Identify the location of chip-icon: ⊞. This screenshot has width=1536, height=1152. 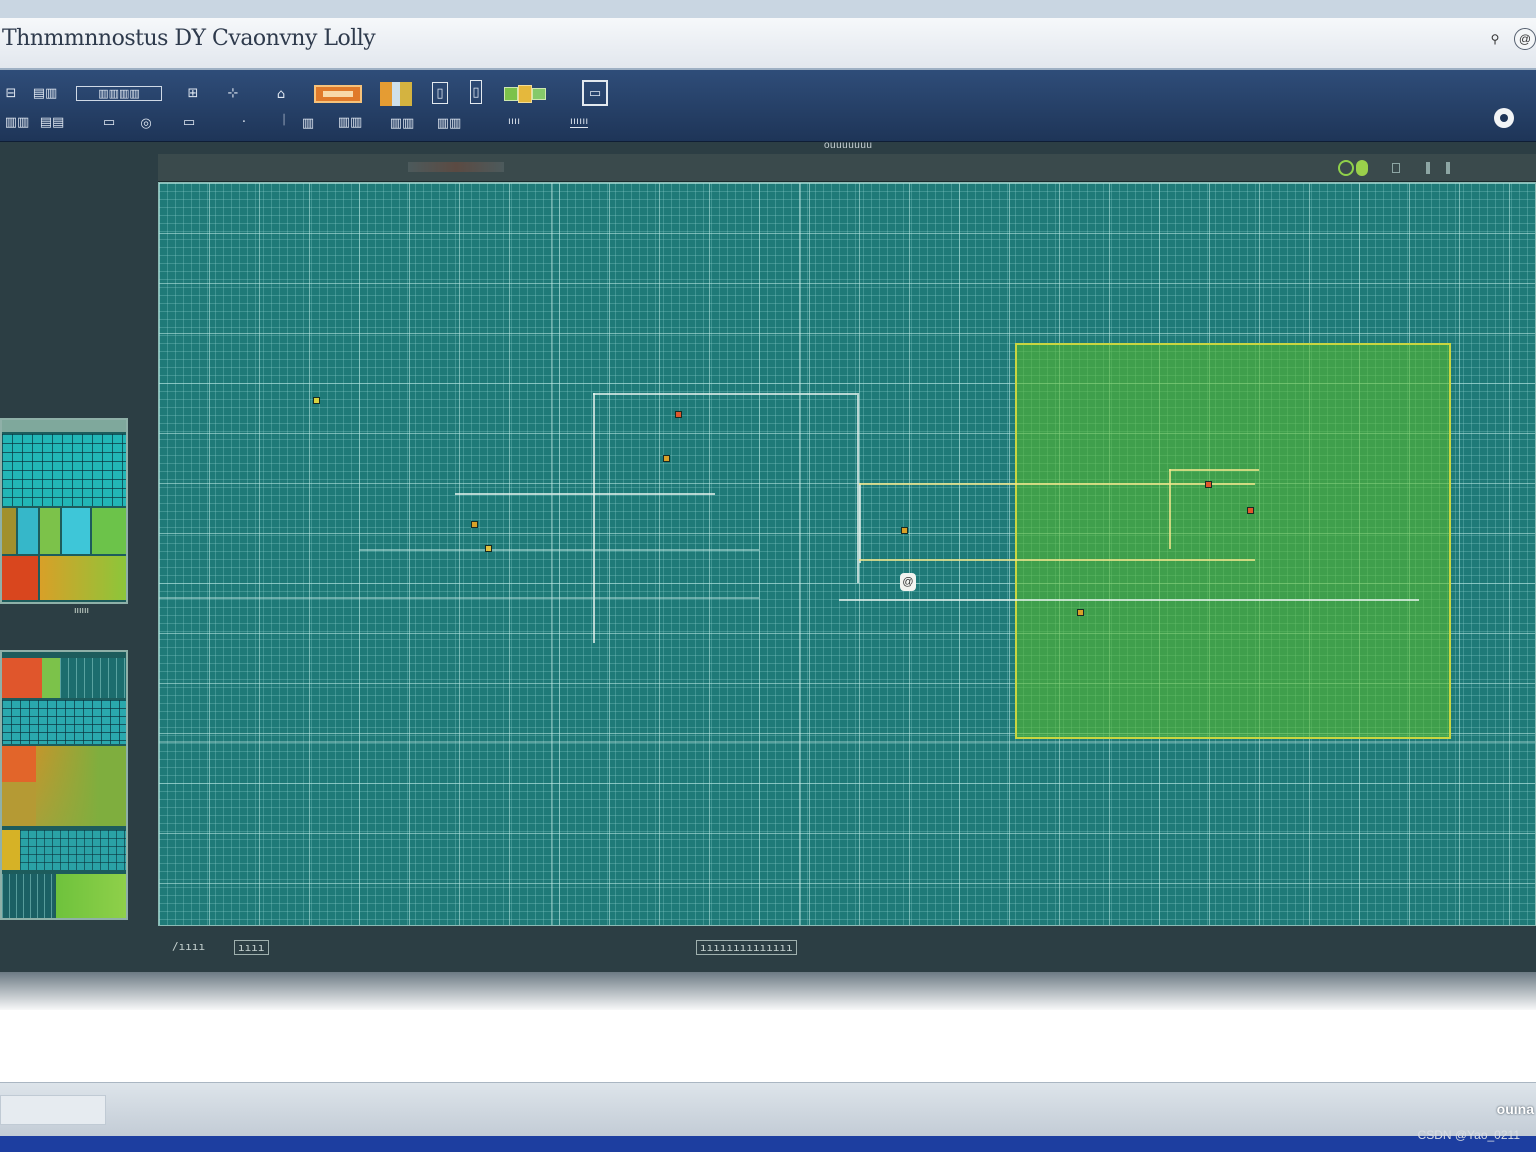
(193, 93).